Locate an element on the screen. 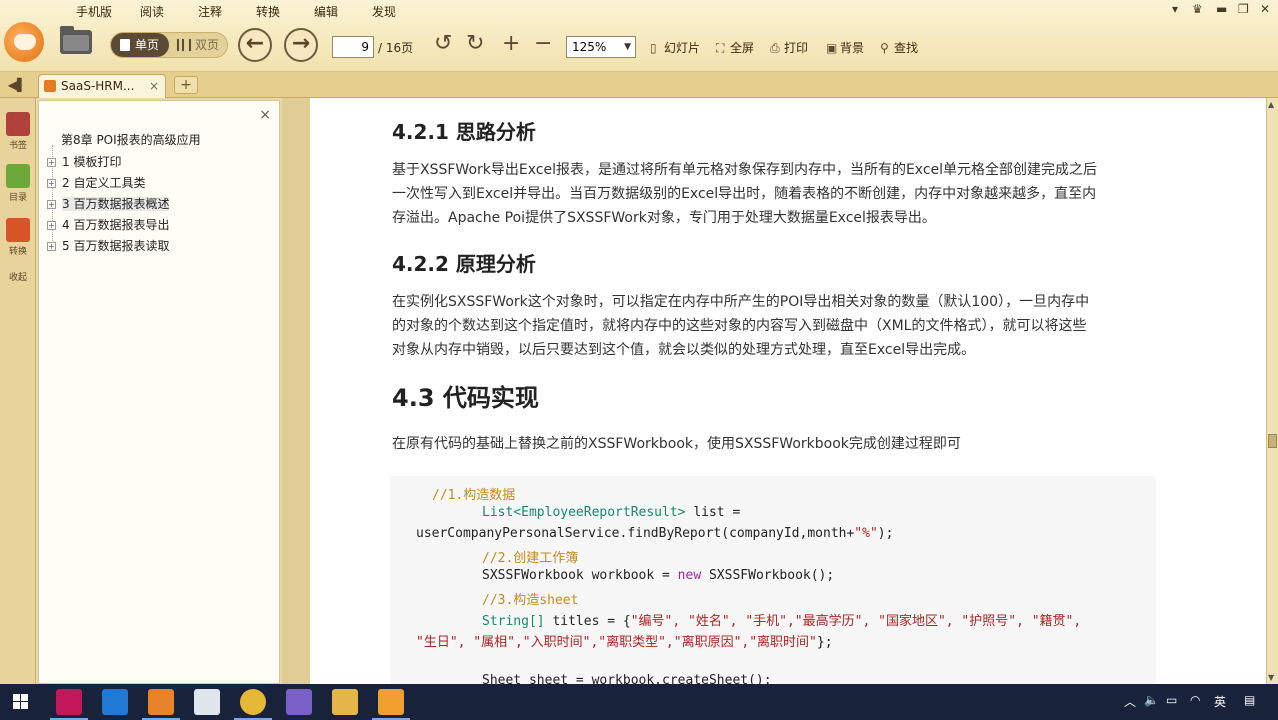 The width and height of the screenshot is (1278, 720). slideshow-button: ▯ 幻灯片 is located at coordinates (675, 47).